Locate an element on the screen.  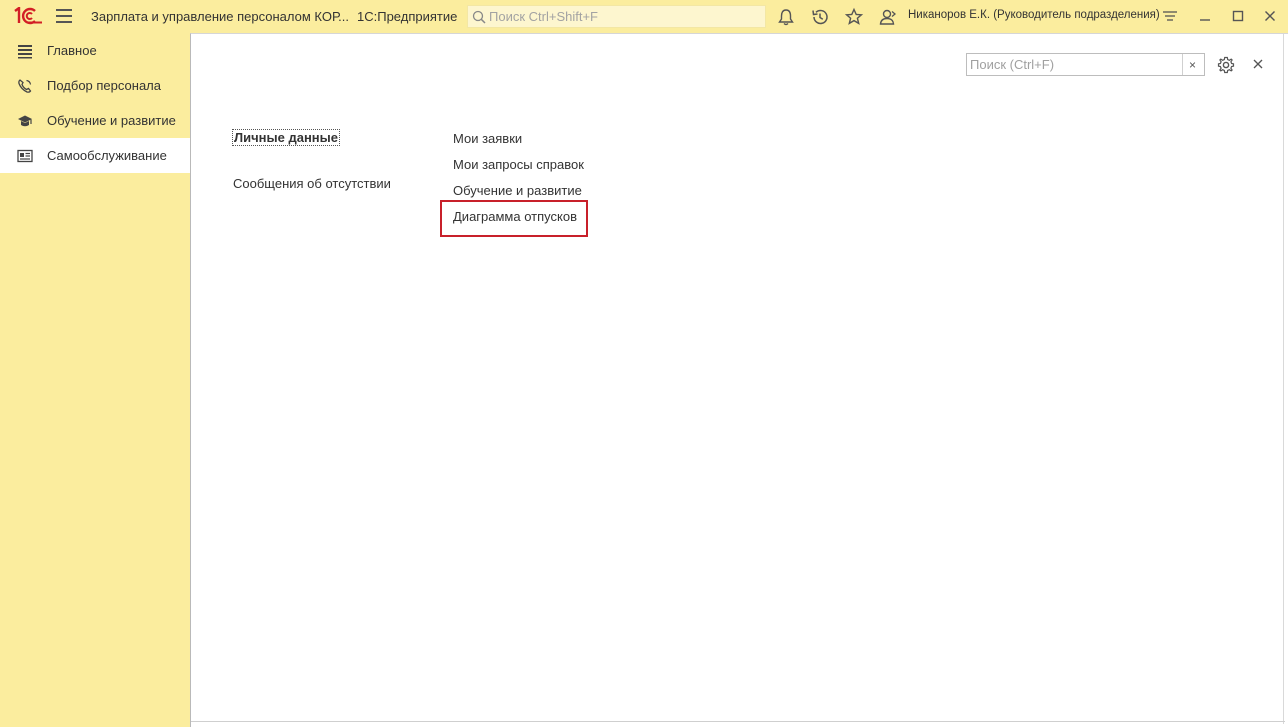
sidebar-item-self-service: Самообслуживание is located at coordinates (95, 155).